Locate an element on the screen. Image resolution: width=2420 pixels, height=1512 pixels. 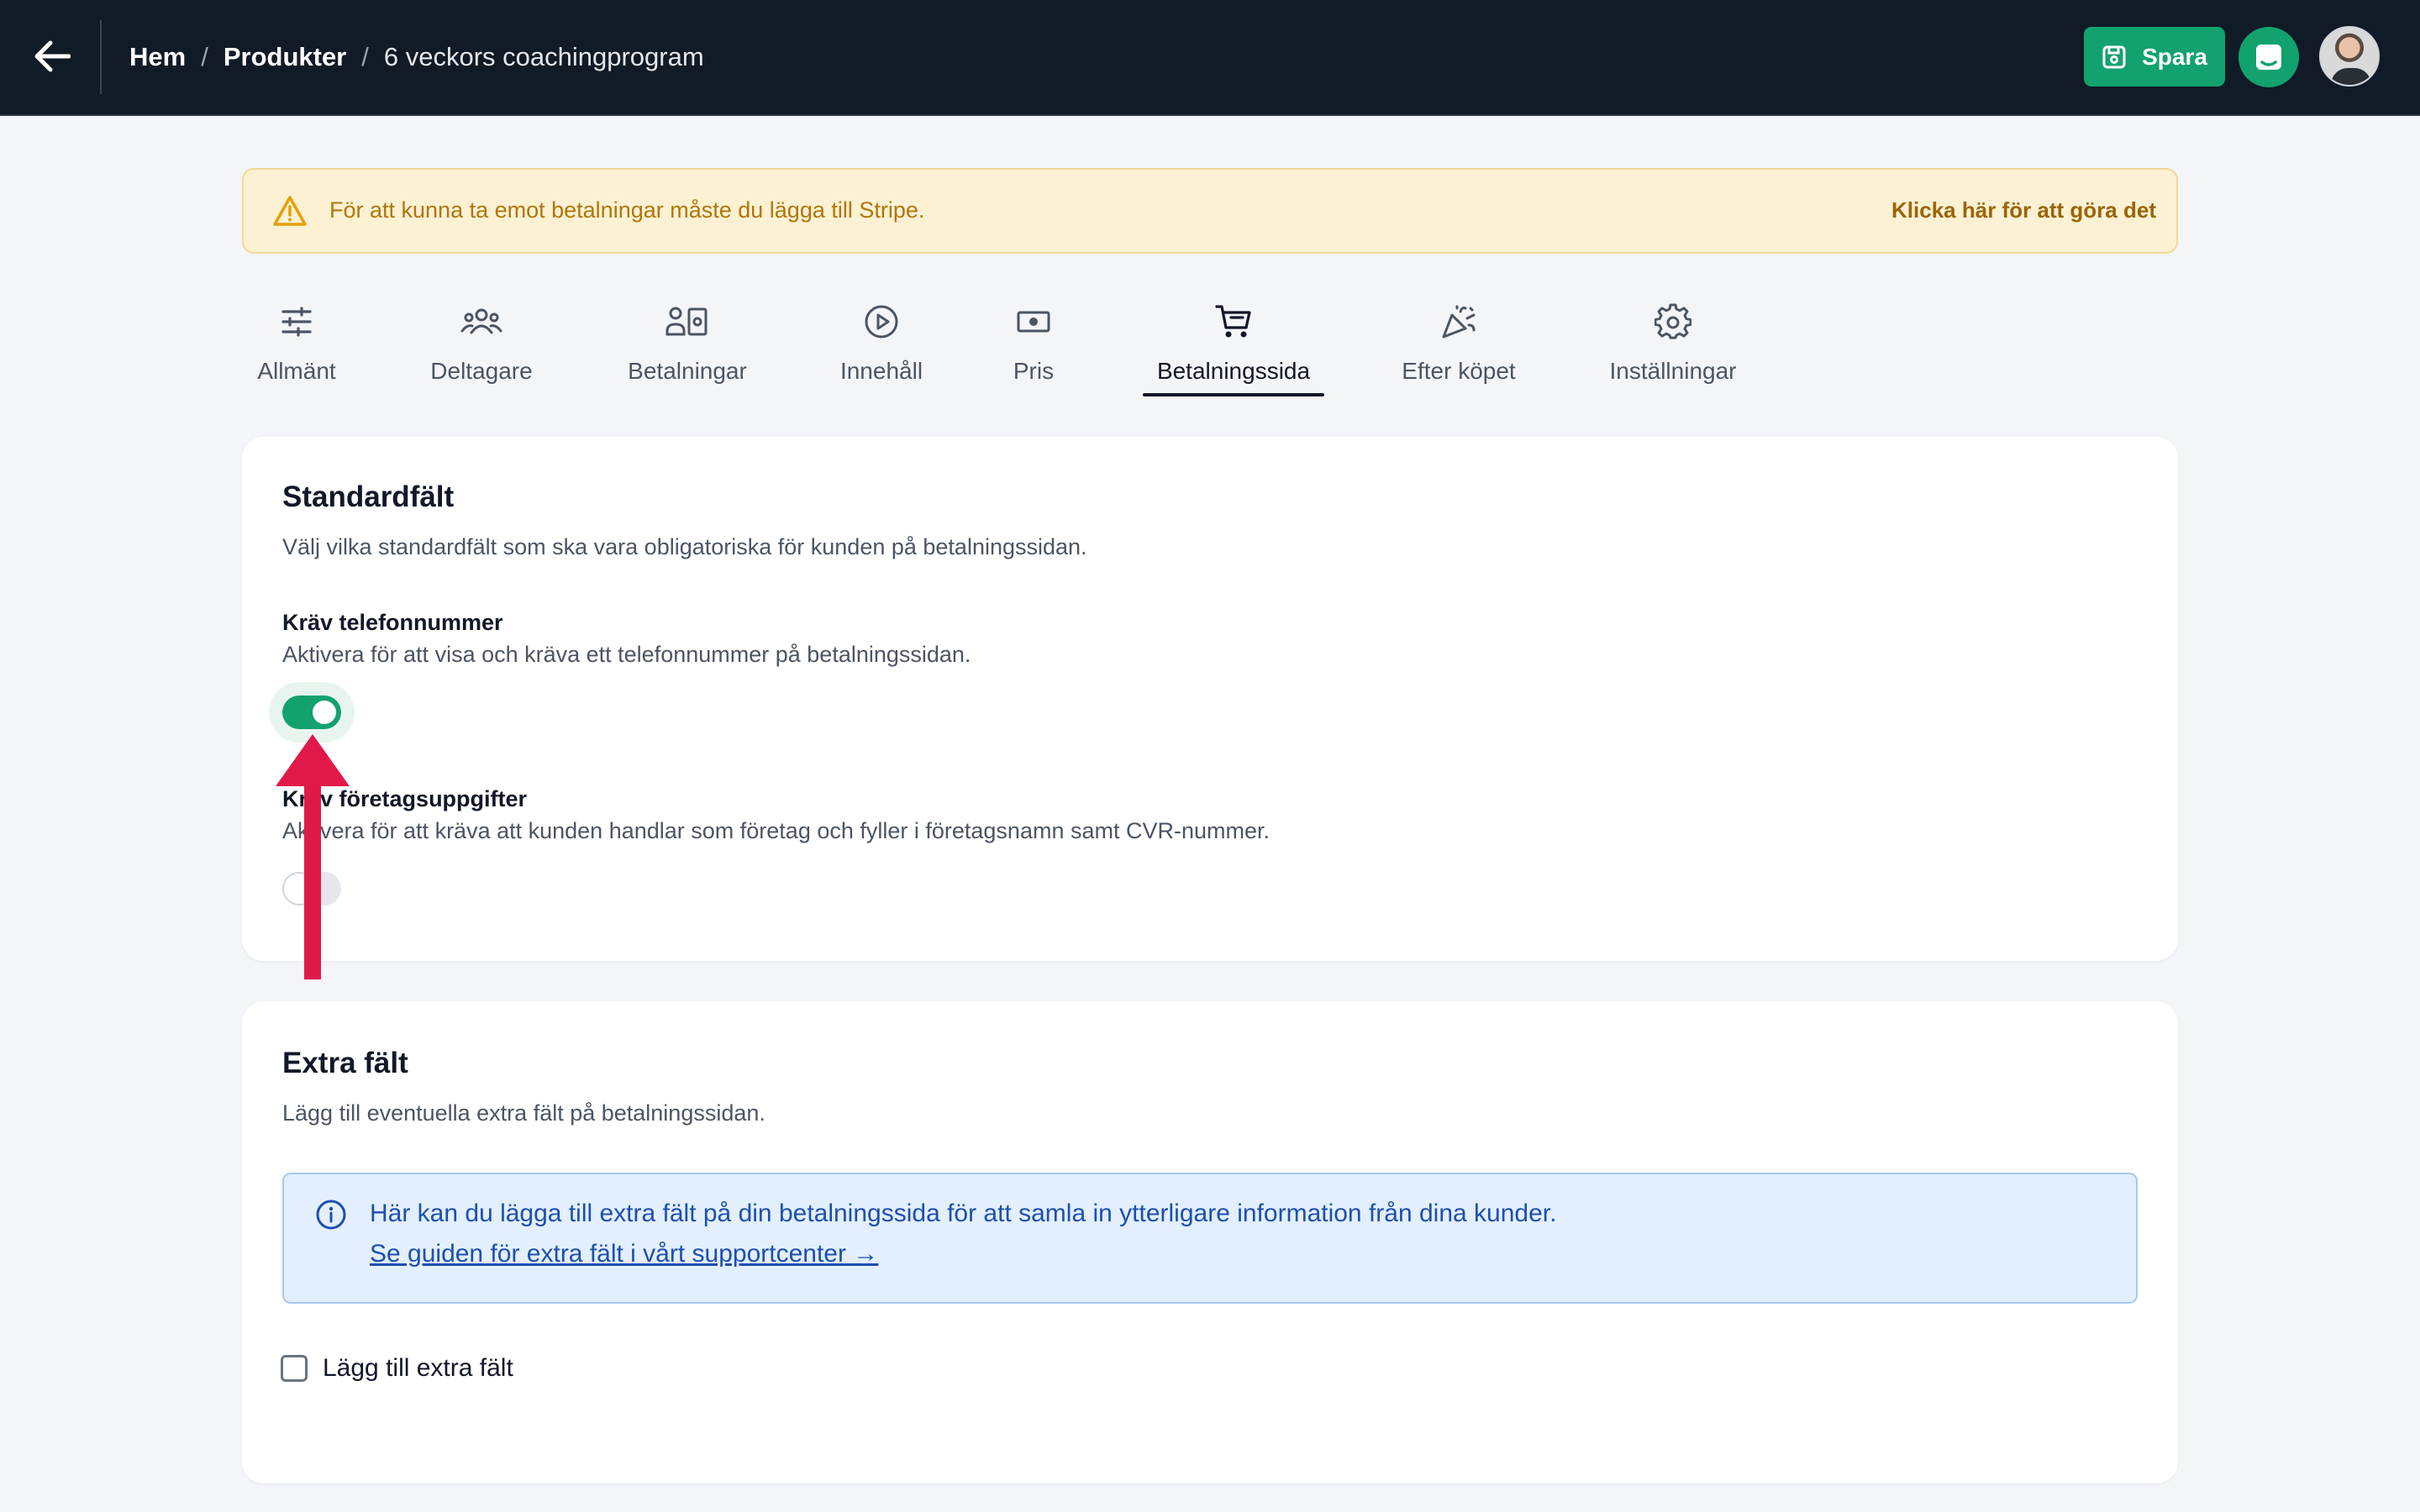
info-circle-icon is located at coordinates (331, 1215).